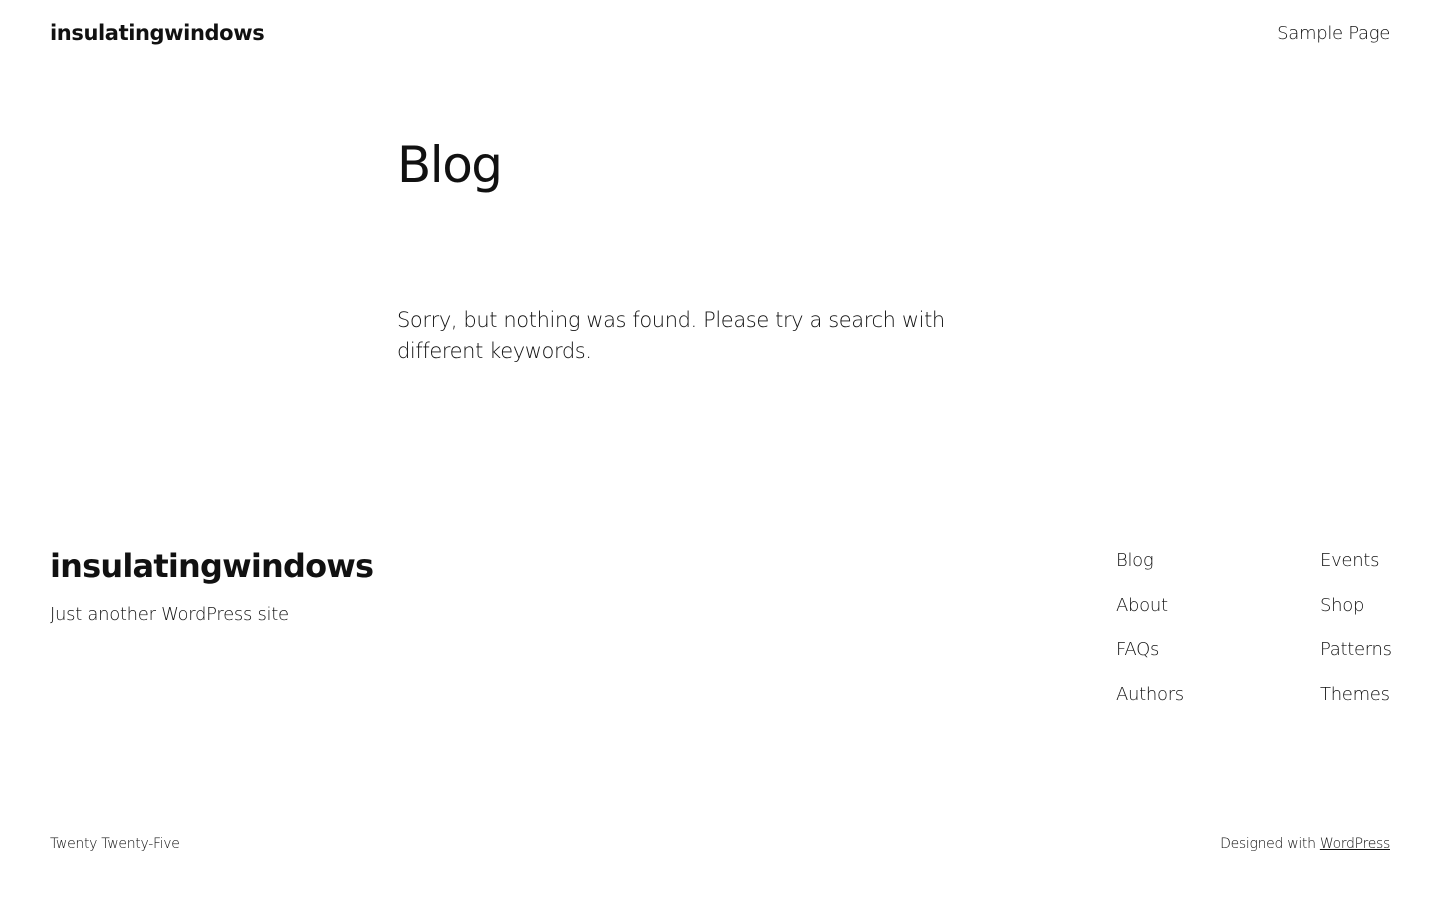 This screenshot has width=1440, height=900. Describe the element at coordinates (1356, 649) in the screenshot. I see `footer-link-patterns: Patterns` at that location.